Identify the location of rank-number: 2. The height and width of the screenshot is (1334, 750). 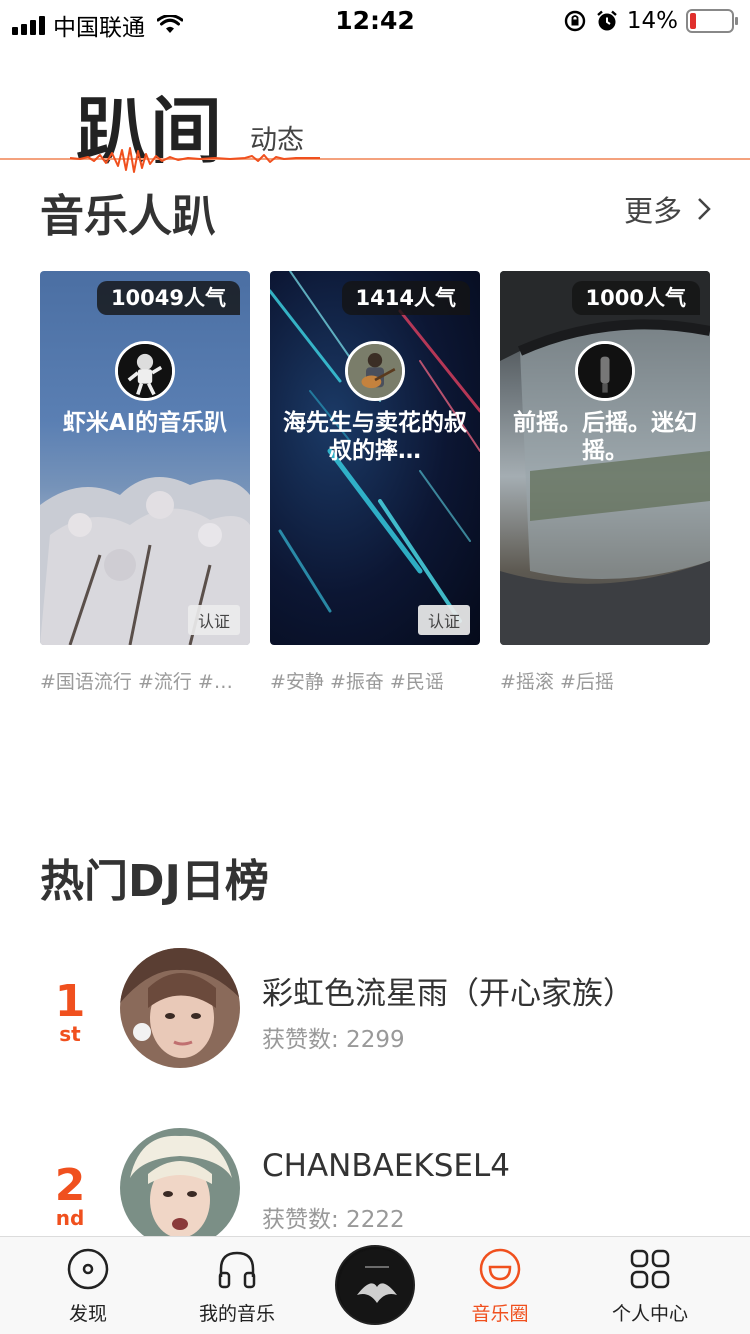
(70, 1185).